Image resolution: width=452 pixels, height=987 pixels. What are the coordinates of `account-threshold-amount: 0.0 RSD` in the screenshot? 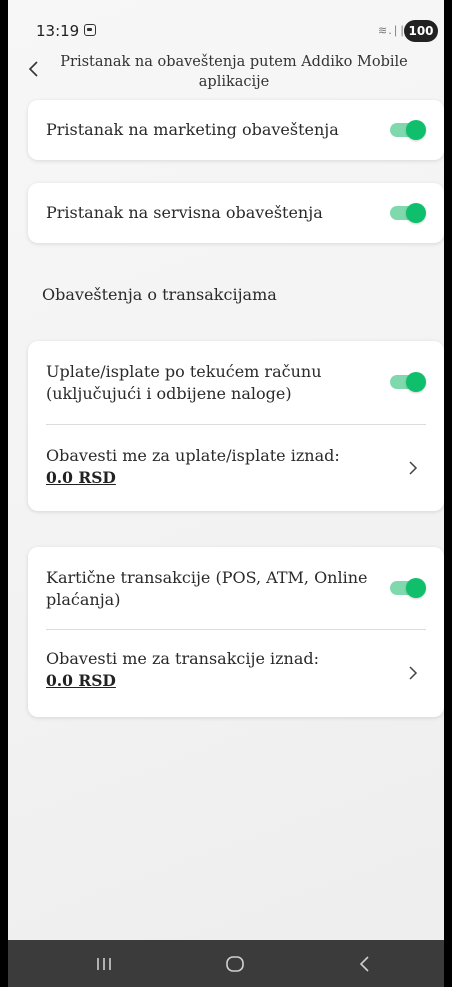 It's located at (81, 477).